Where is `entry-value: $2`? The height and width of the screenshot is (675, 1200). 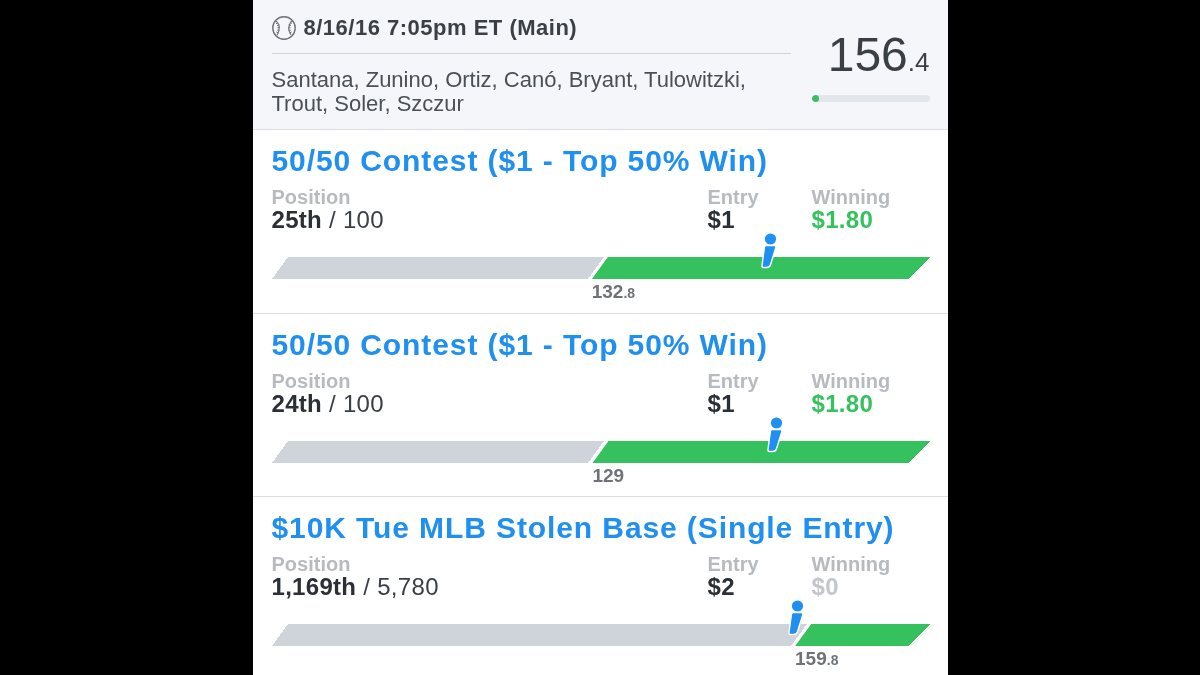 entry-value: $2 is located at coordinates (721, 587).